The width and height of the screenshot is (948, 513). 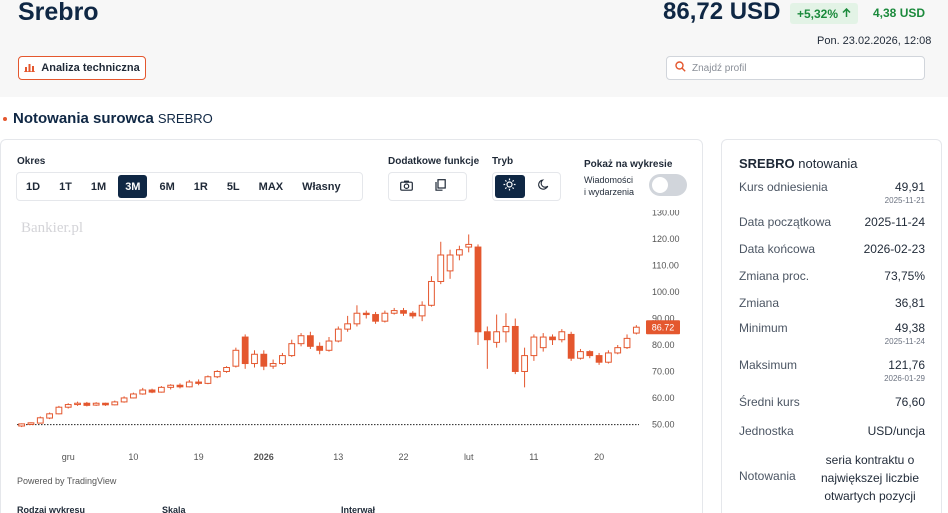 What do you see at coordinates (904, 378) in the screenshot?
I see `summary-row-date: 2026-01-29` at bounding box center [904, 378].